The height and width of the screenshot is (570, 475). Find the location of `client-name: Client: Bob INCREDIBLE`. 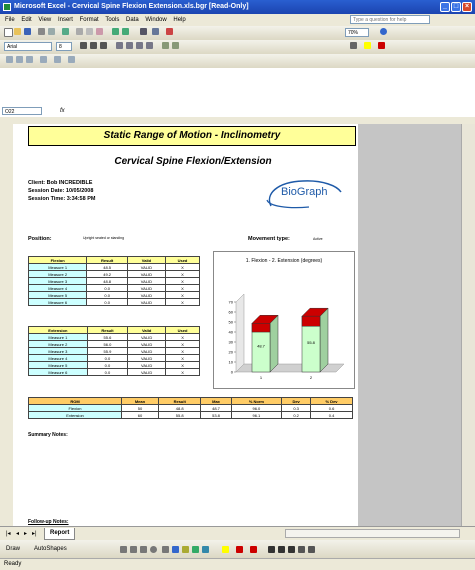

client-name: Client: Bob INCREDIBLE is located at coordinates (60, 183).